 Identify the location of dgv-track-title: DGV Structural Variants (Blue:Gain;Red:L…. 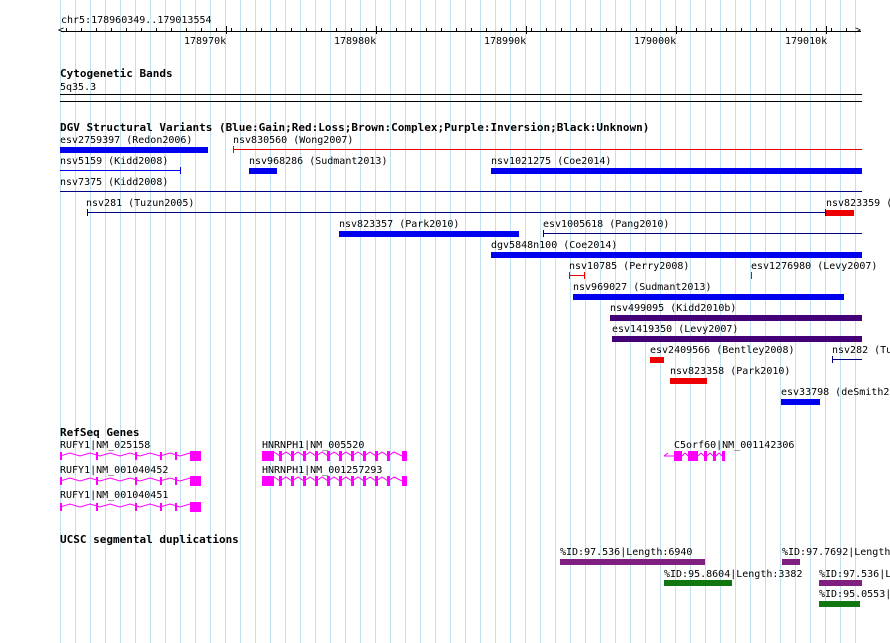
(354, 128).